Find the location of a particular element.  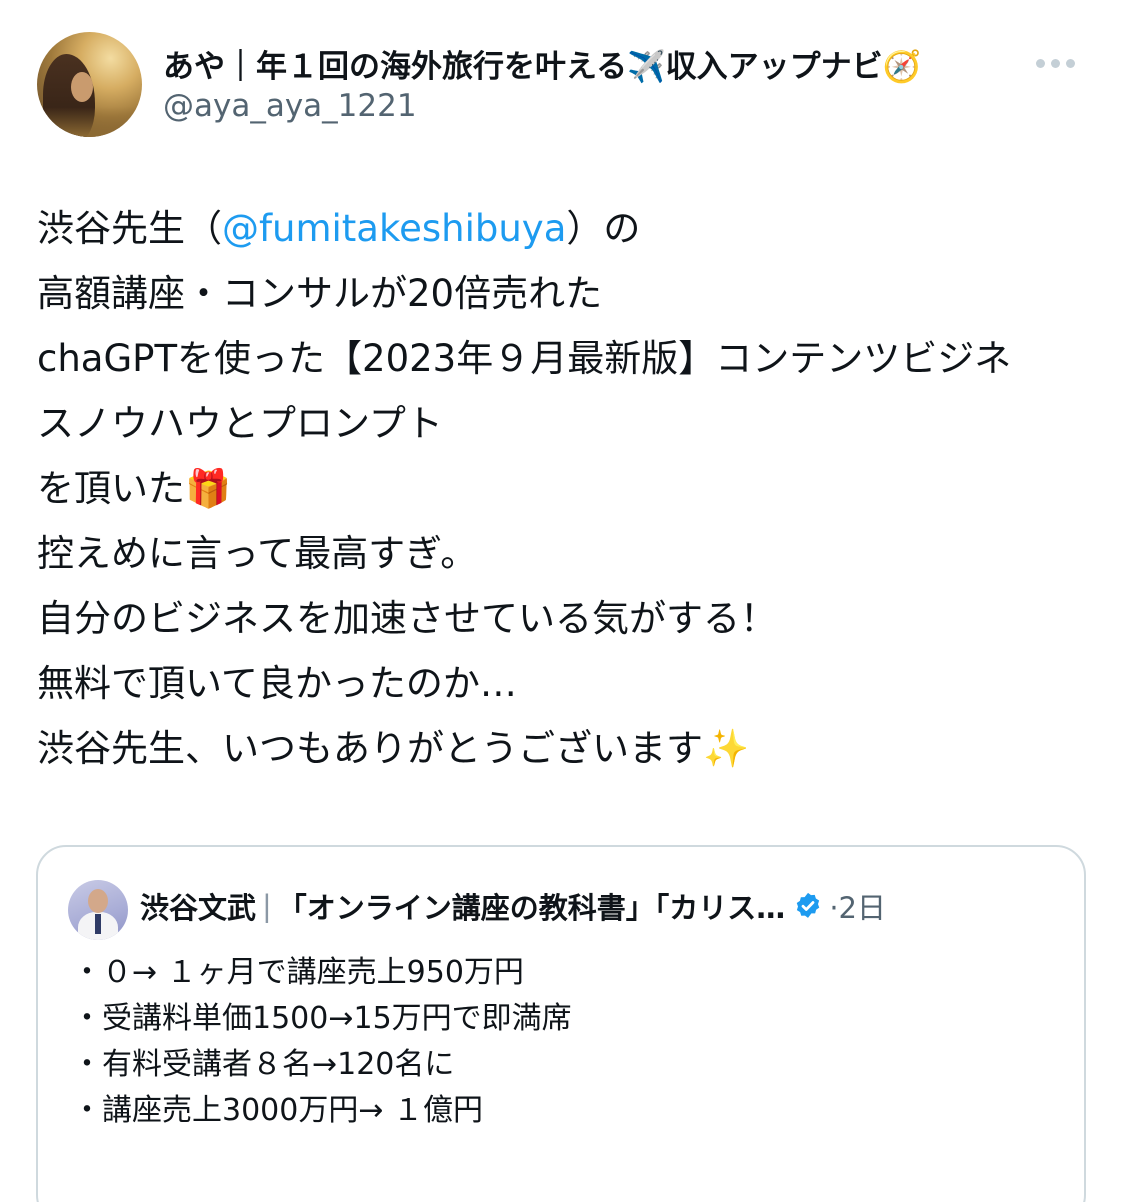

tweet-line: スノウハウとプロンプト is located at coordinates (240, 423).